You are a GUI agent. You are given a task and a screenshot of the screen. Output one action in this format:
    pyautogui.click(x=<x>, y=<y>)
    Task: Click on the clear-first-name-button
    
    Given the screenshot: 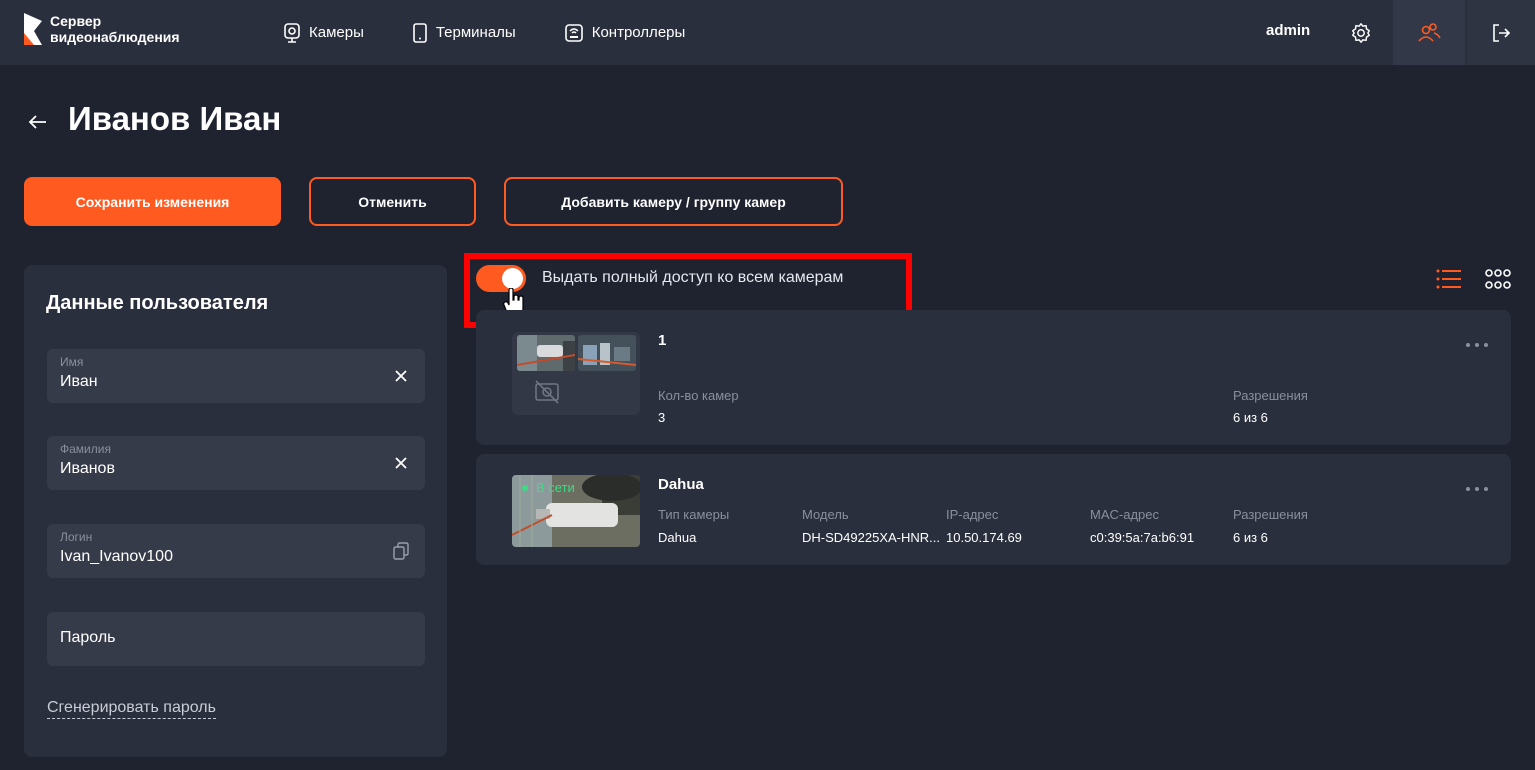 What is the action you would take?
    pyautogui.click(x=401, y=376)
    